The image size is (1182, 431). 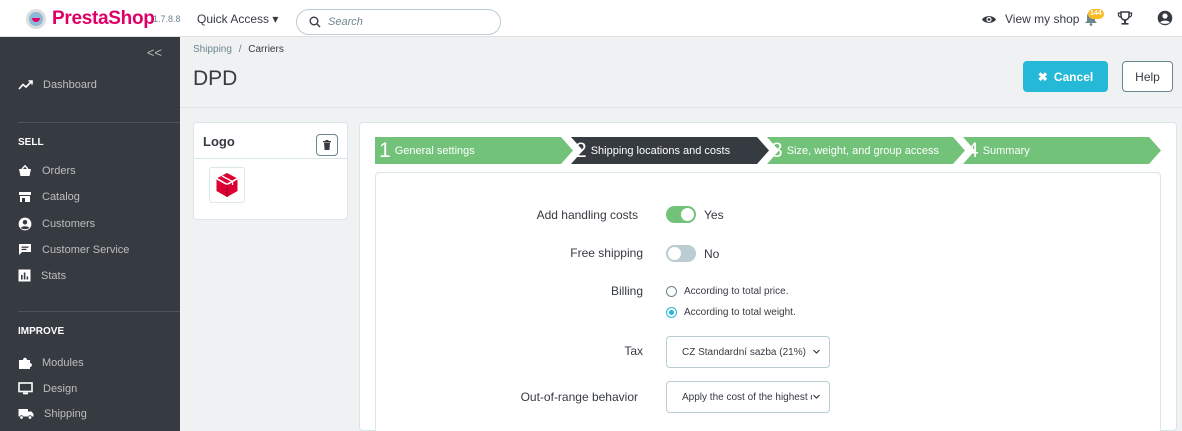 What do you see at coordinates (973, 150) in the screenshot?
I see `step-number: 4` at bounding box center [973, 150].